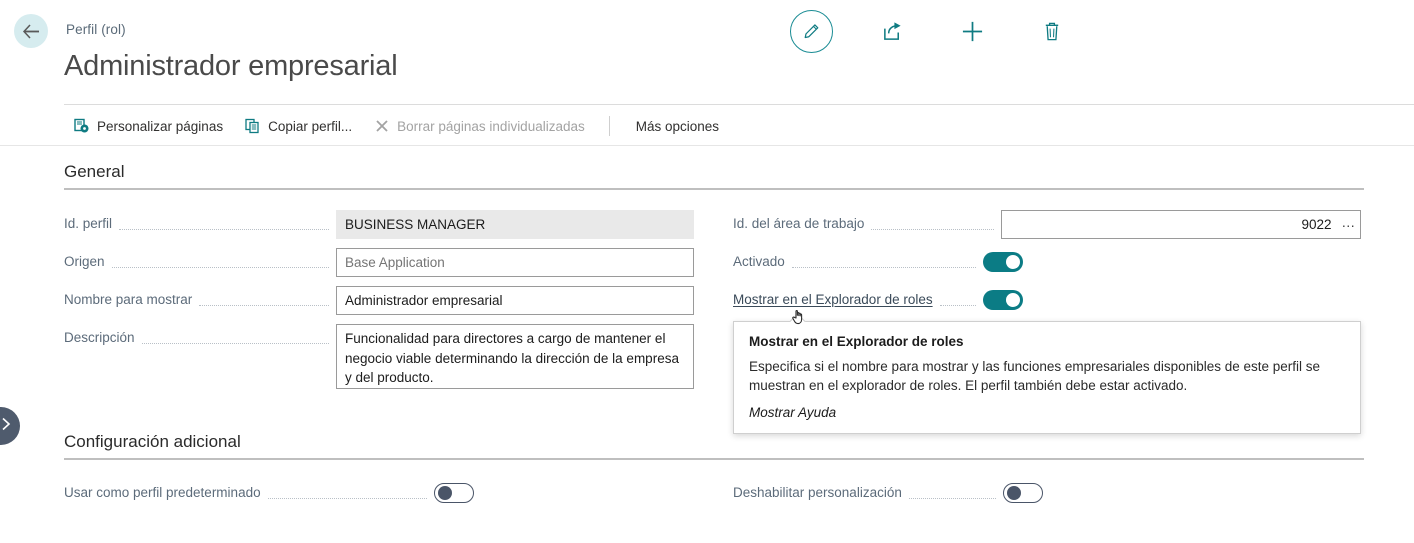  I want to click on field-nombre-para-mostrar: Nombre para mostrar, so click(379, 300).